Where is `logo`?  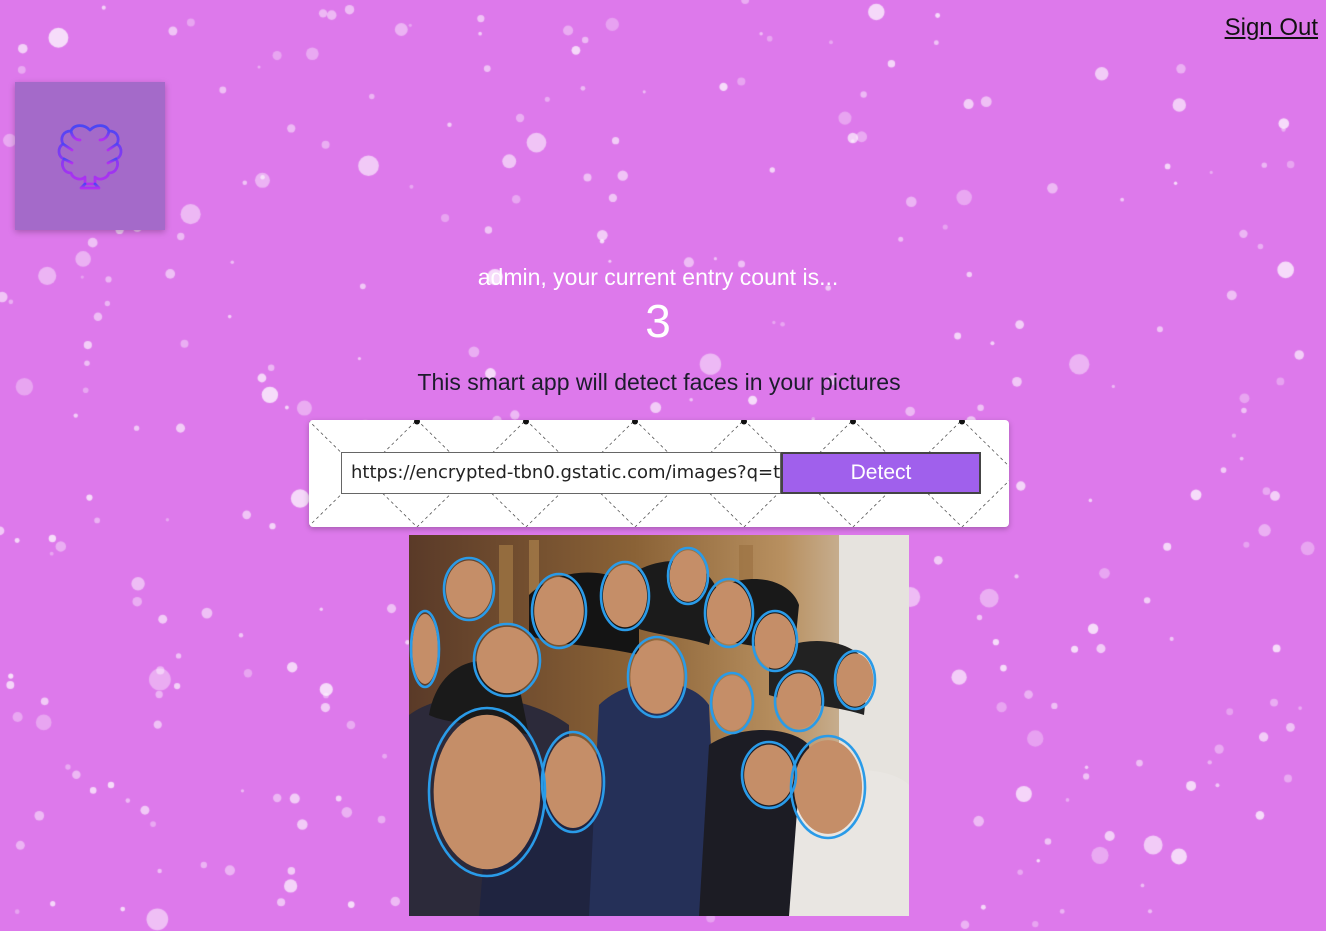
logo is located at coordinates (90, 156).